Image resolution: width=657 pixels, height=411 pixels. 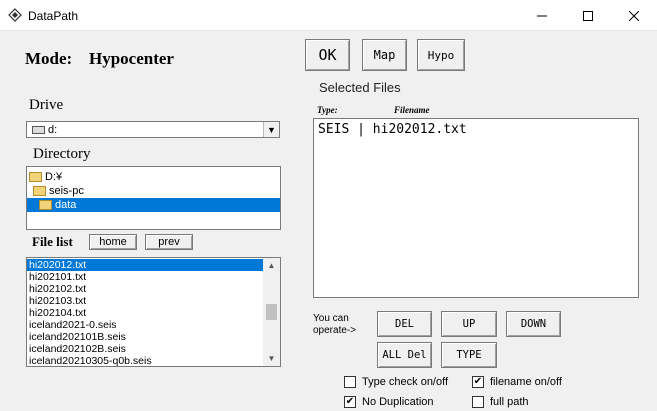 What do you see at coordinates (113, 242) in the screenshot?
I see `home-button: home` at bounding box center [113, 242].